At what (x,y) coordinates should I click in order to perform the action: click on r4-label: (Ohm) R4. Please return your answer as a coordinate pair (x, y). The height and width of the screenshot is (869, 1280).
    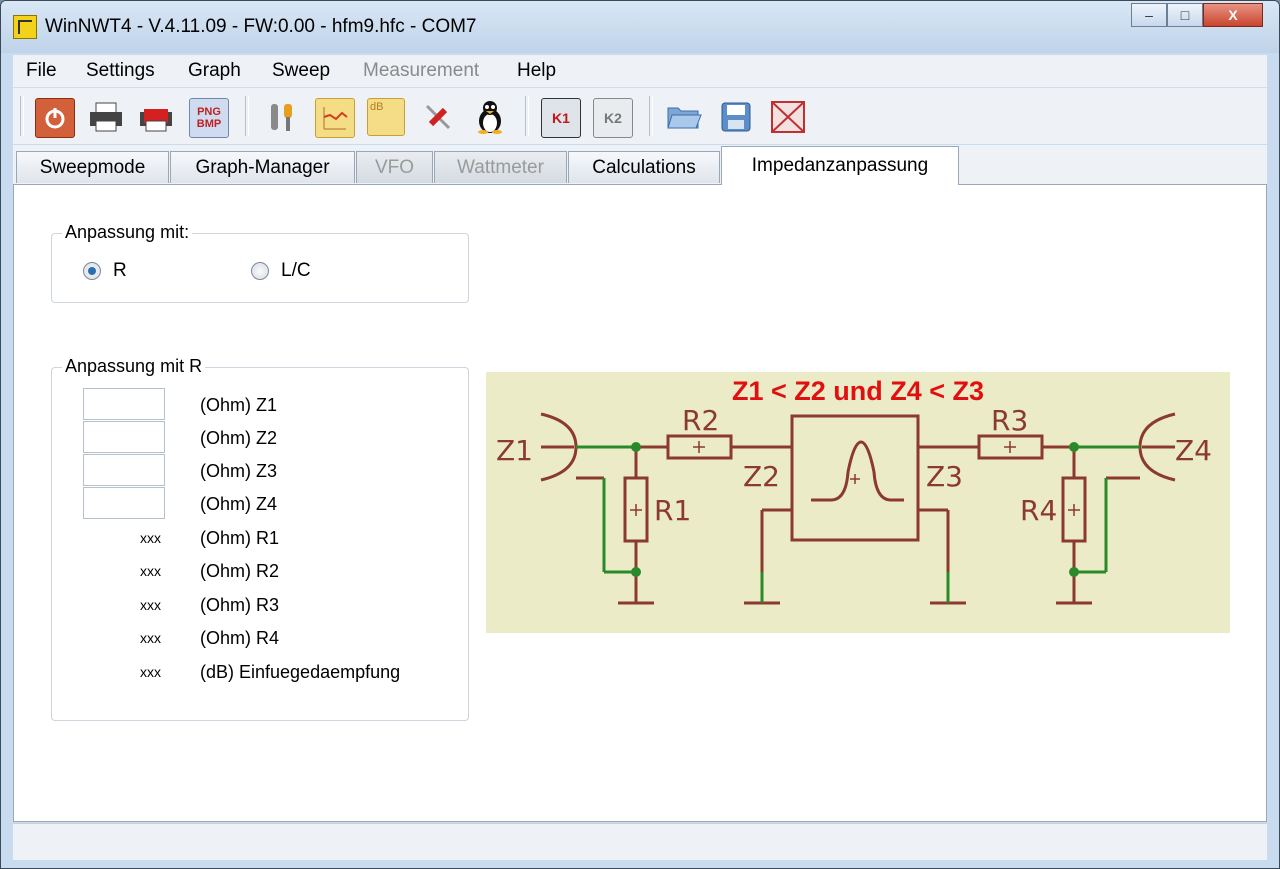
    Looking at the image, I should click on (240, 638).